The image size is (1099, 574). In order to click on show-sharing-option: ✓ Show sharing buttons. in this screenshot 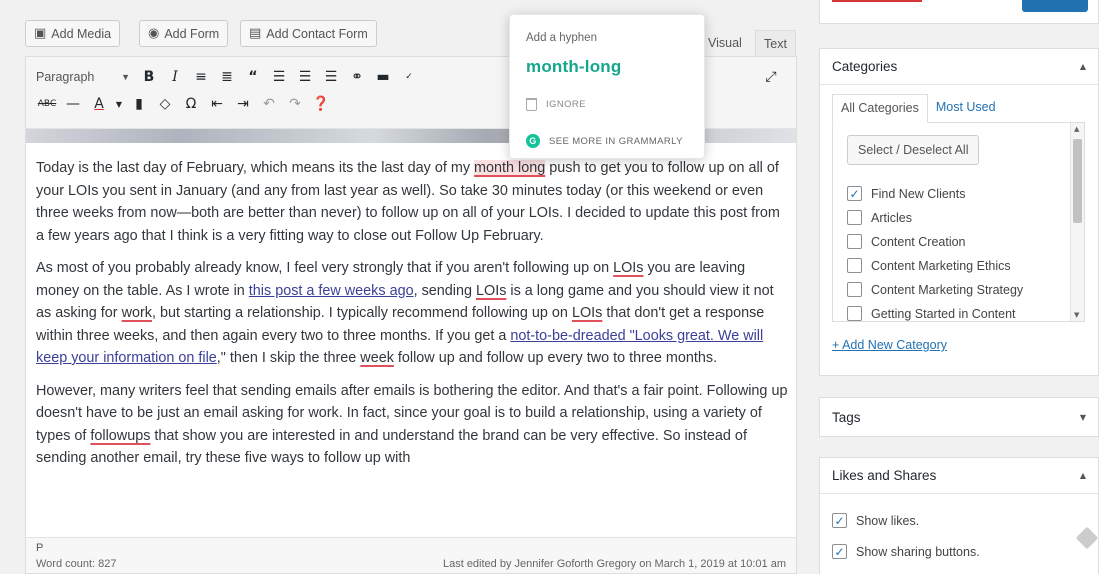, I will do `click(906, 551)`.